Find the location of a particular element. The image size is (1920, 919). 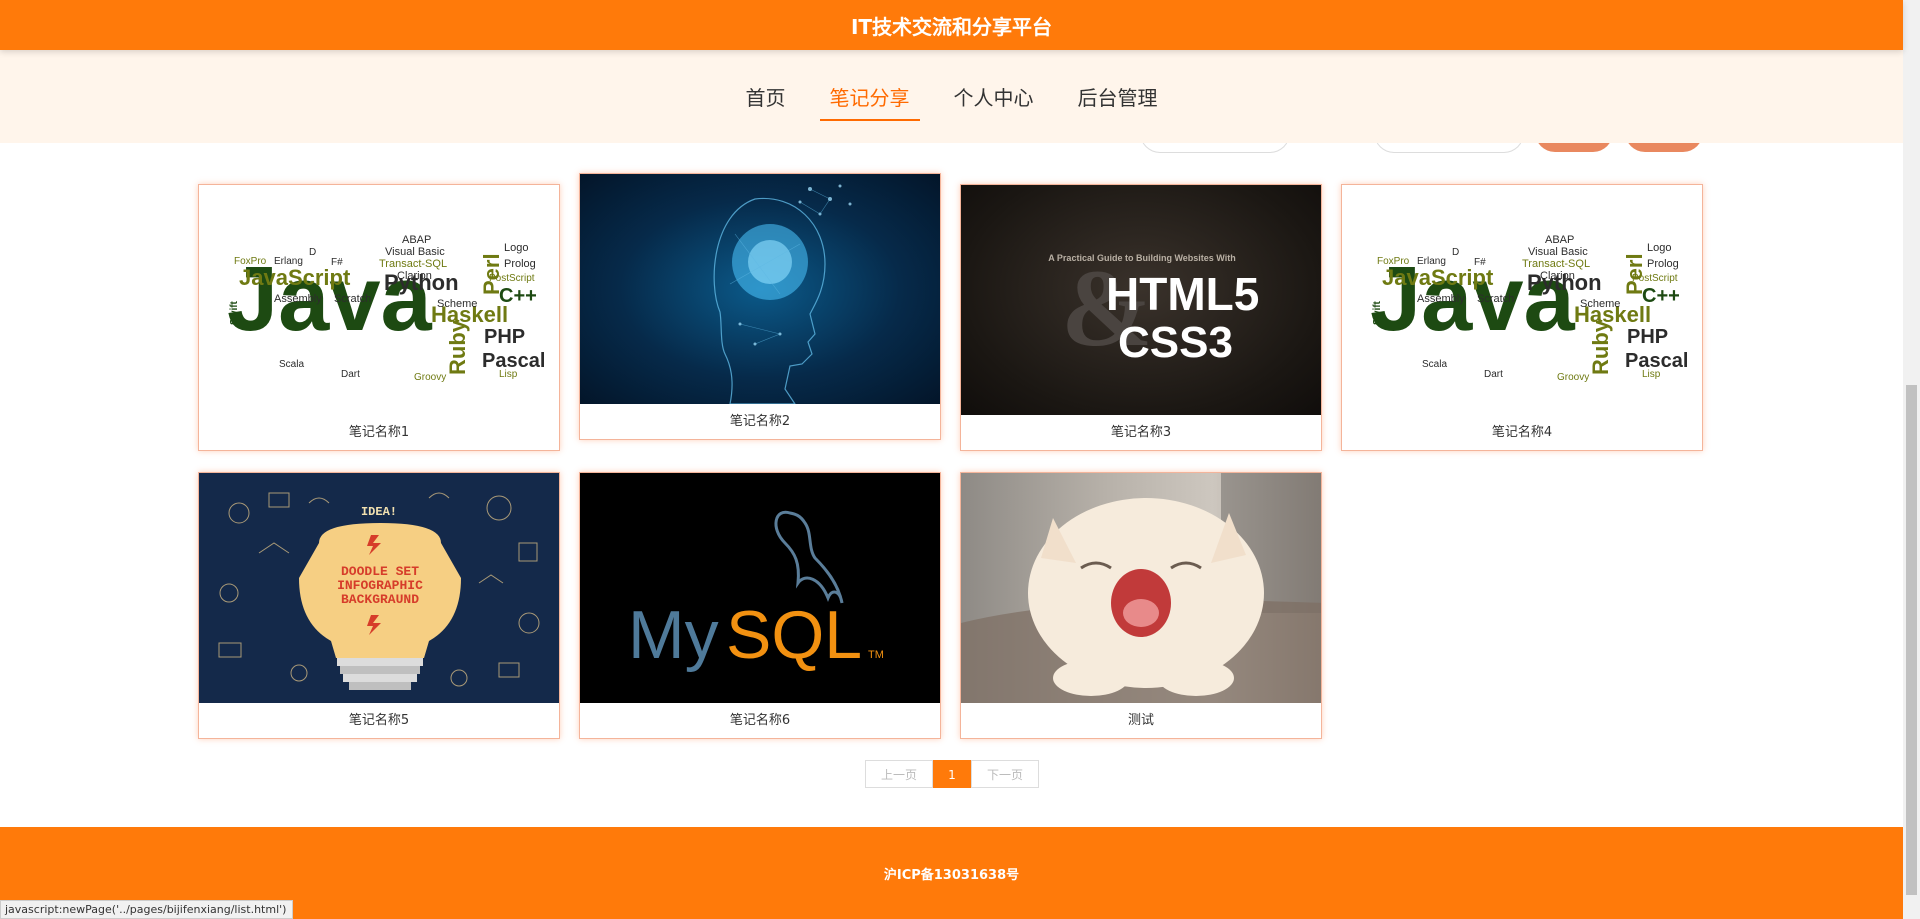

card-title: 笔记名称6 is located at coordinates (760, 721).